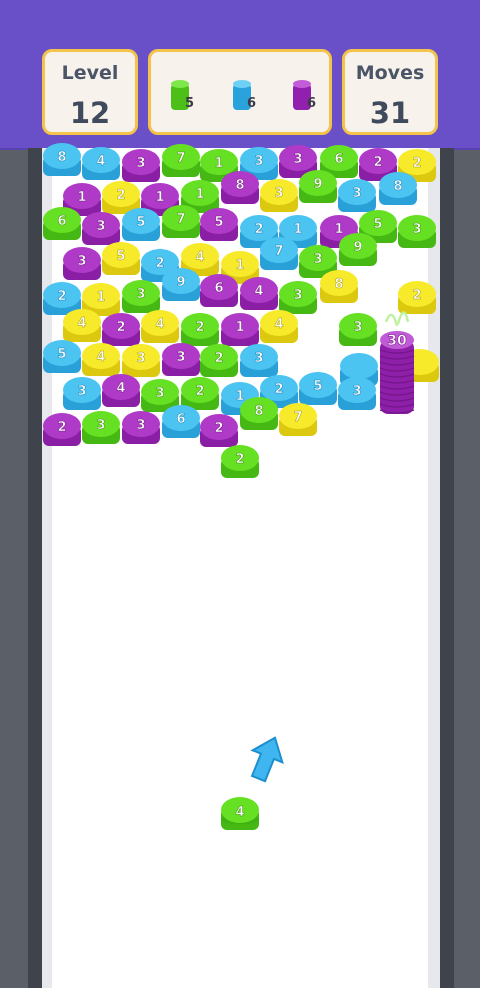 This screenshot has width=480, height=988. I want to click on blue-chip-stack: 7, so click(279, 253).